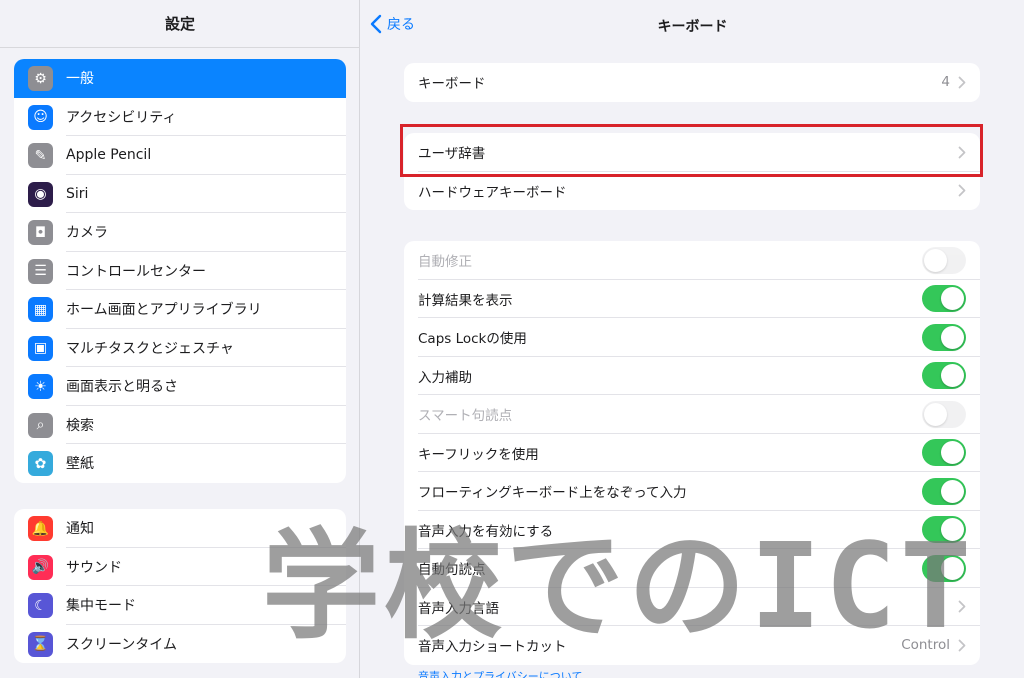 This screenshot has width=1024, height=678. I want to click on gear-icon: ⚙, so click(40, 78).